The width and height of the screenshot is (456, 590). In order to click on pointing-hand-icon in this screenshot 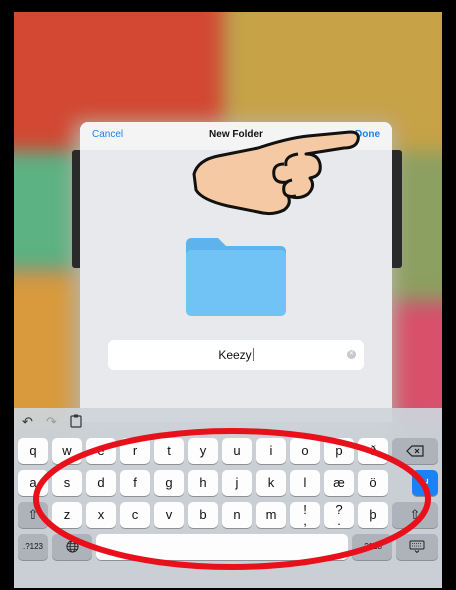, I will do `click(276, 173)`.